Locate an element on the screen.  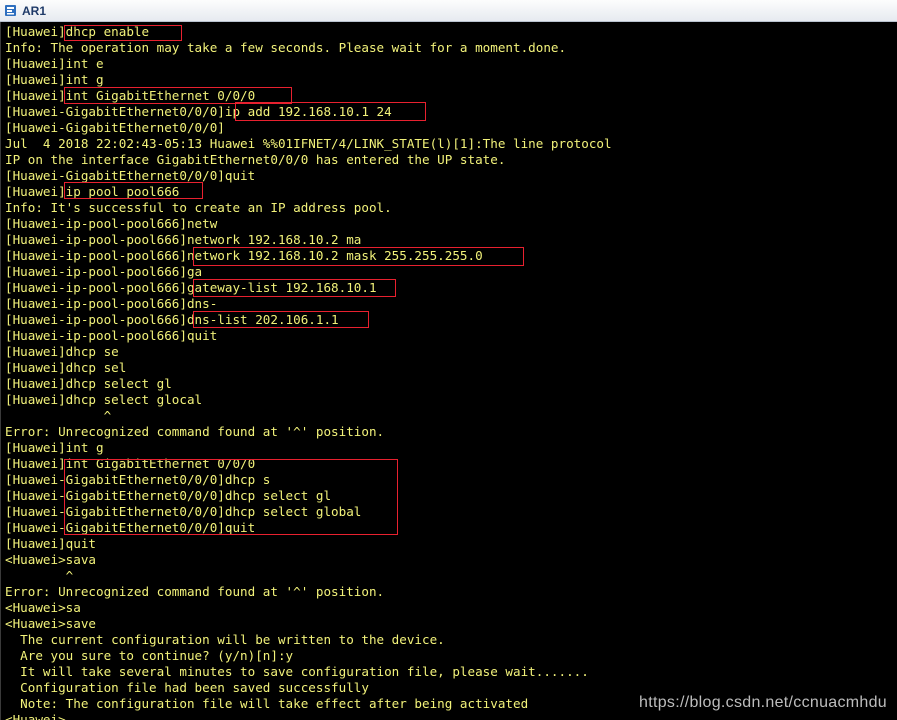
terminal-line: [Huawei]dhcp enable is located at coordinates (77, 31).